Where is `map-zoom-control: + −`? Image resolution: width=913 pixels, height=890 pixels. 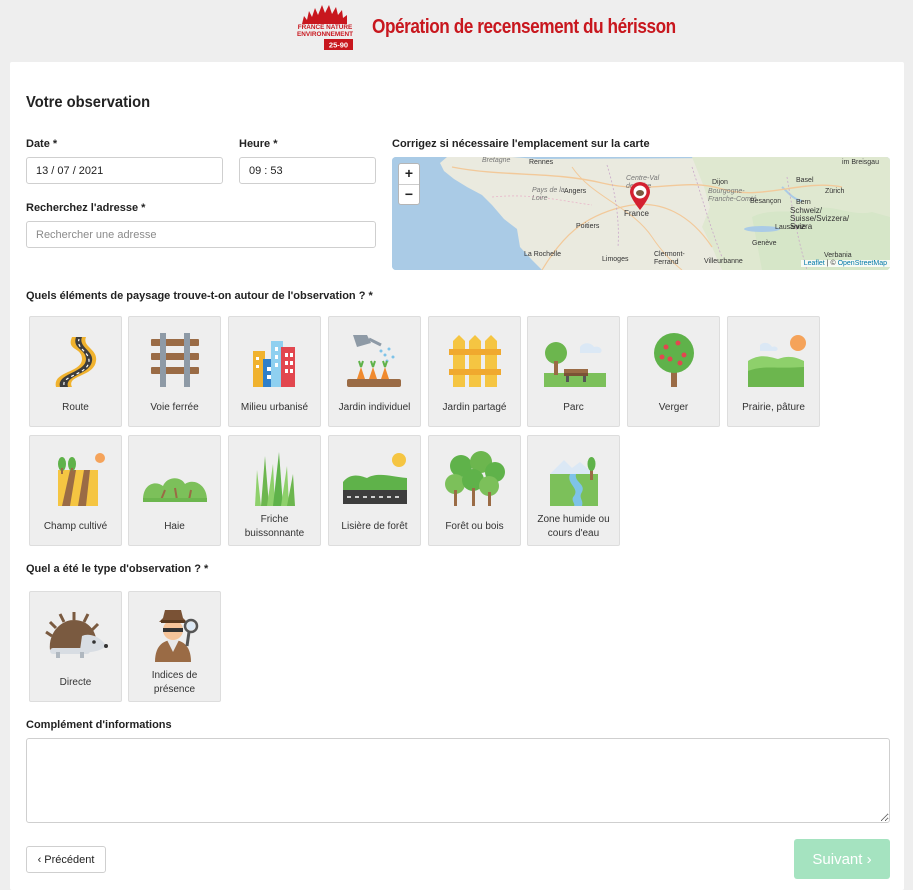 map-zoom-control: + − is located at coordinates (409, 184).